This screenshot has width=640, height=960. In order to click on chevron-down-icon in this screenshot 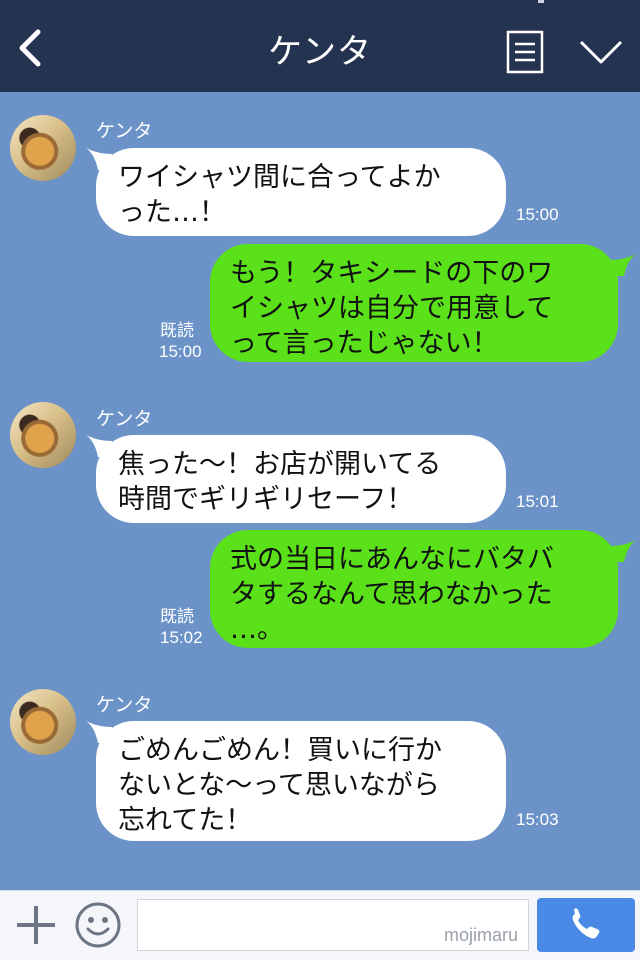, I will do `click(601, 52)`.